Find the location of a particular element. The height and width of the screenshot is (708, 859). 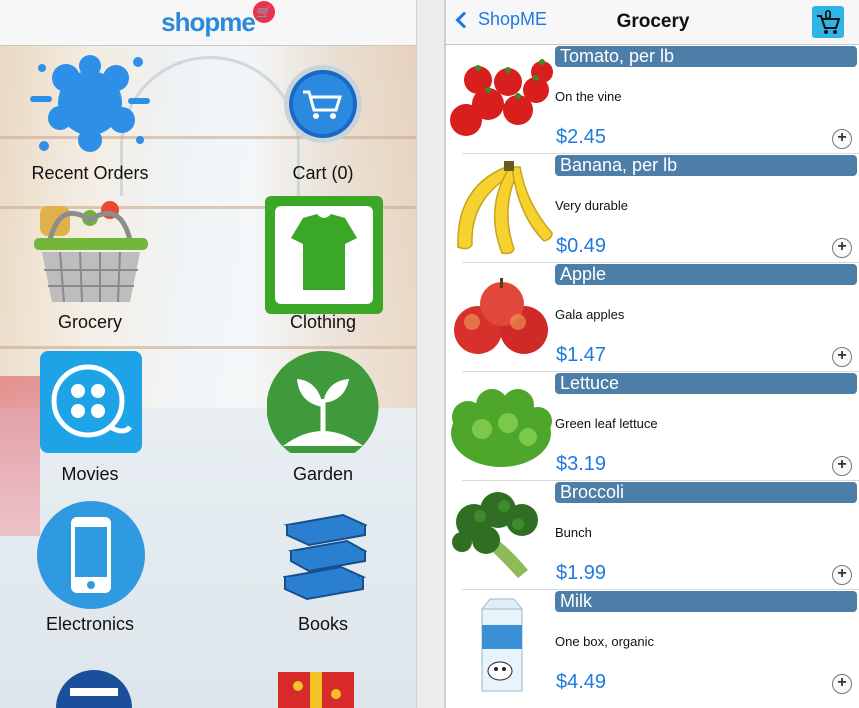

product-price: $3.19 is located at coordinates (581, 464).